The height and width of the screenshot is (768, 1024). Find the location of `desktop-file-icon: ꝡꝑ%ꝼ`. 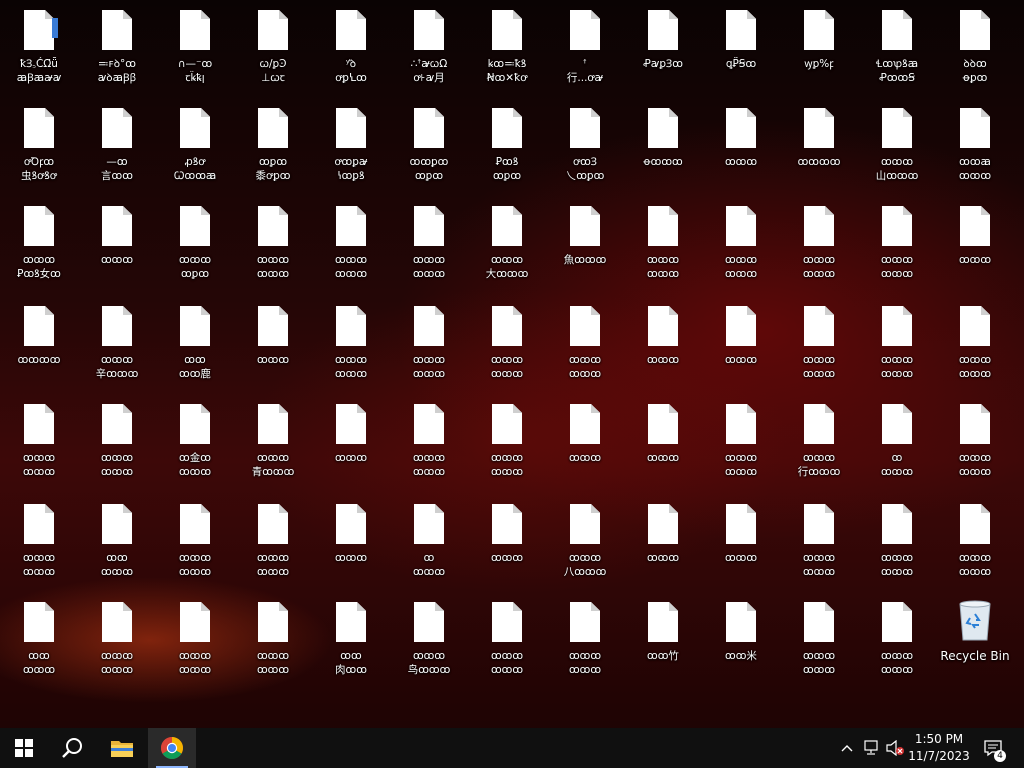

desktop-file-icon: ꝡꝑ%ꝼ is located at coordinates (819, 48).